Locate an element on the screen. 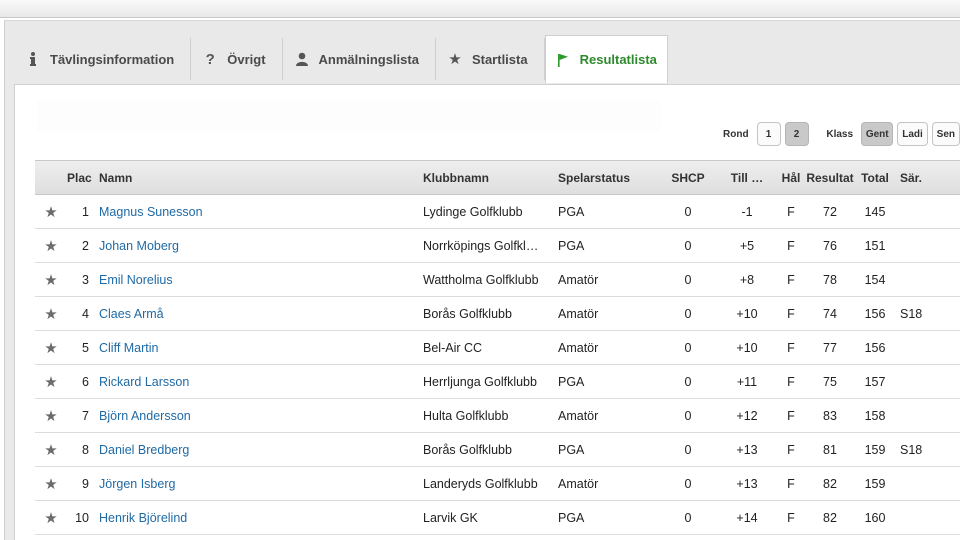  class-button-sen: Sen is located at coordinates (945, 134).